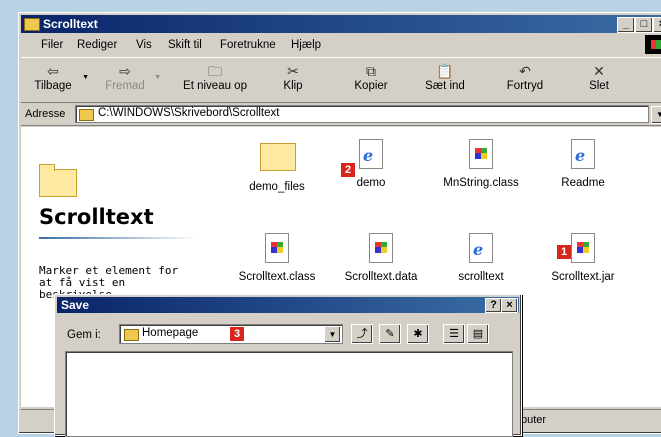  What do you see at coordinates (599, 71) in the screenshot?
I see `delete-x-icon: ✕` at bounding box center [599, 71].